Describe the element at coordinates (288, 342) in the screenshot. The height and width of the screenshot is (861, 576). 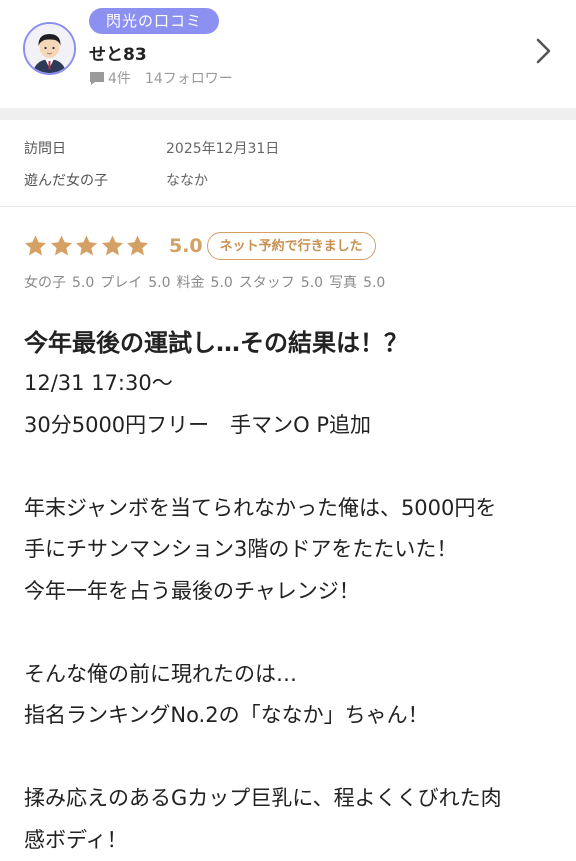
I see `review-title: 今年最後の運試し…その結果は！？` at that location.